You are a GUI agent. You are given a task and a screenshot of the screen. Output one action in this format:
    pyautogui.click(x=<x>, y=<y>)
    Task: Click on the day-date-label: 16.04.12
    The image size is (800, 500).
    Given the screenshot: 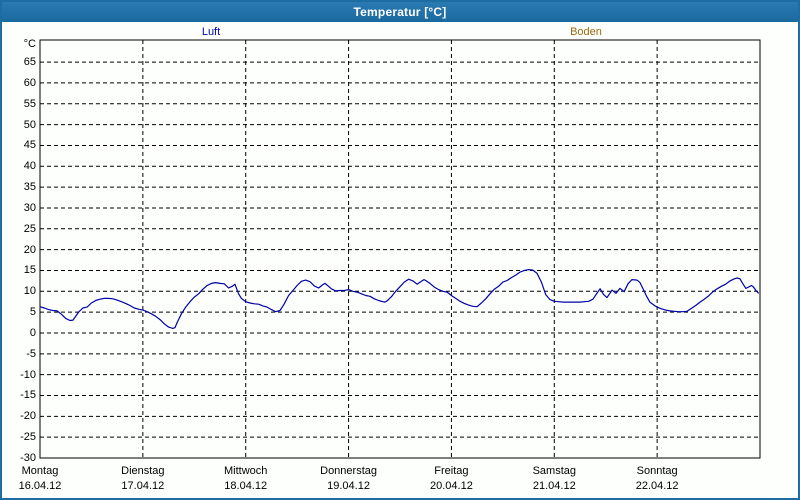 What is the action you would take?
    pyautogui.click(x=40, y=486)
    